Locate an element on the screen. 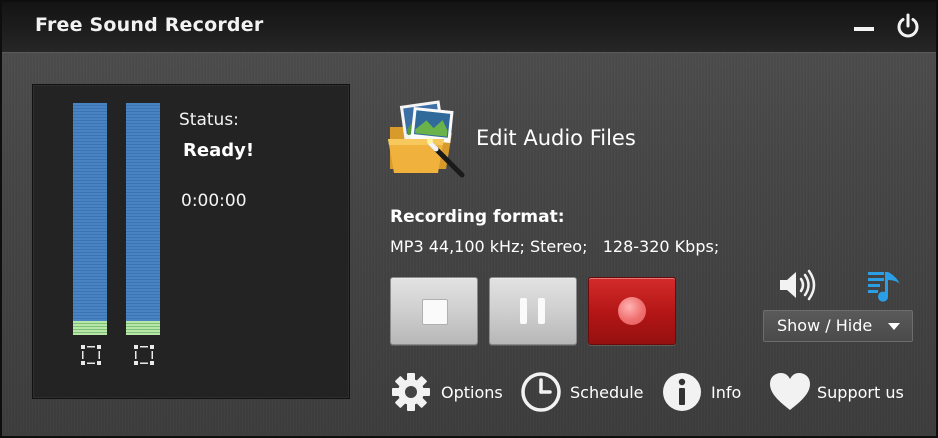  edit-audio-files-link: Edit Audio Files is located at coordinates (556, 138).